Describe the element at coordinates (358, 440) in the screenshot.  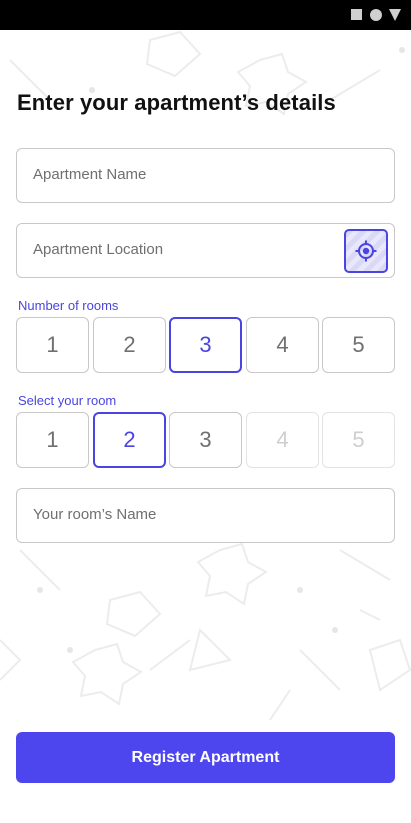
I see `room-option-5: 5` at that location.